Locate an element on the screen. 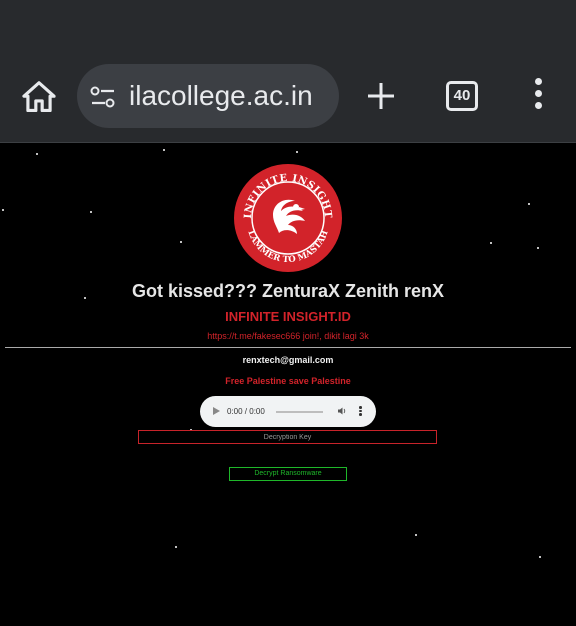  divider is located at coordinates (288, 347).